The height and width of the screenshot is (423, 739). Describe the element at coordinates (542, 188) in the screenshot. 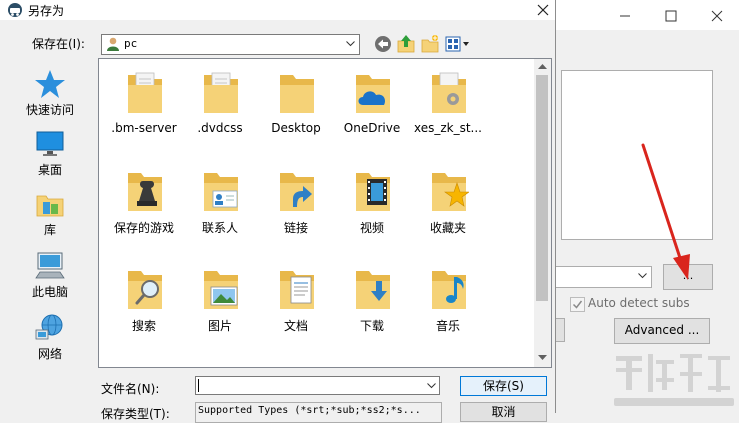

I see `scroll-thumb` at that location.